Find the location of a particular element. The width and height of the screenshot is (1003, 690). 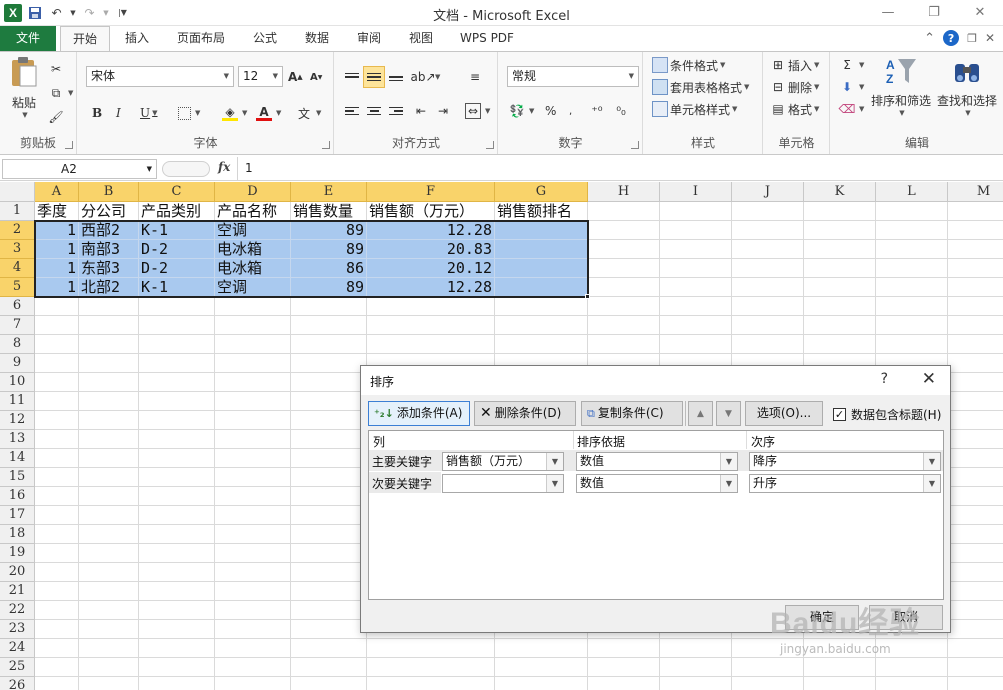

cell-a21 is located at coordinates (57, 591).